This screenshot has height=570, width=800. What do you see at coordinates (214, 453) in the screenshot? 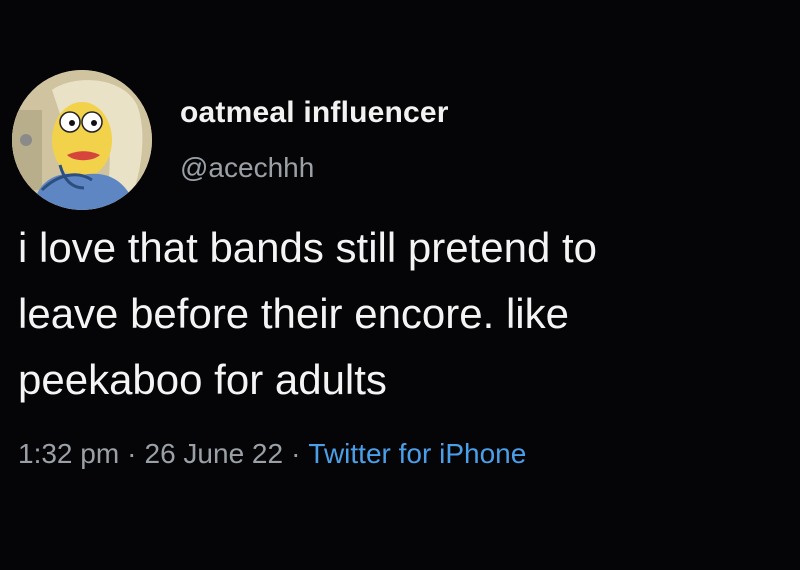
I see `tweet-date: 26 June 22` at bounding box center [214, 453].